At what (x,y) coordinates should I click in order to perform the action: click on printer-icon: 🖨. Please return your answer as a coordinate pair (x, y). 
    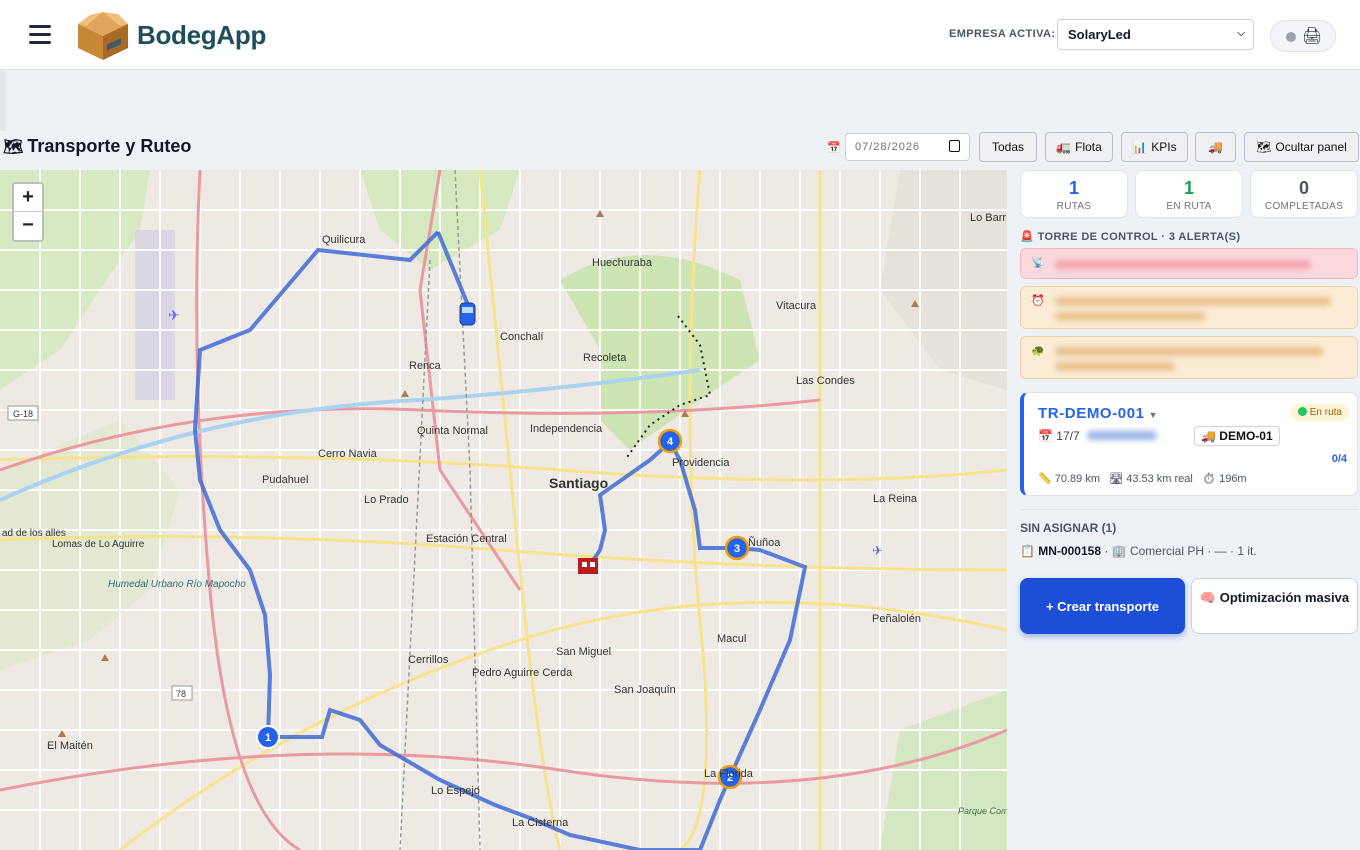
    Looking at the image, I should click on (1312, 36).